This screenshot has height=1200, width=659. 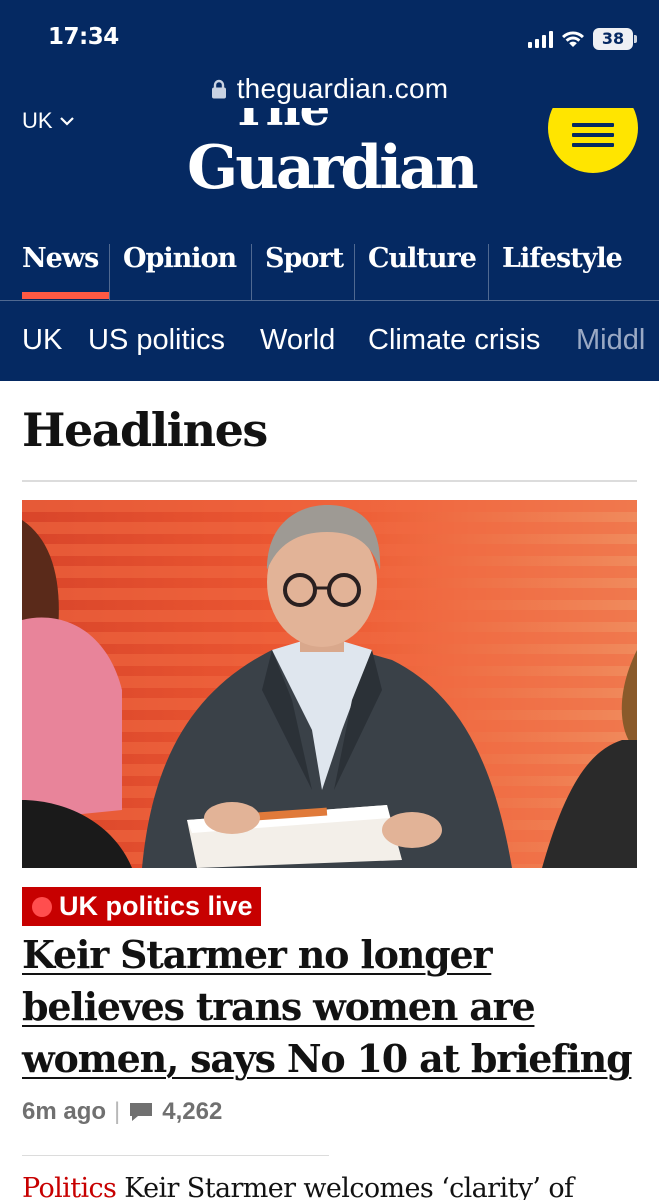 I want to click on pillar-nav: News Opinion Sport Culture Lifestyle, so click(x=329, y=270).